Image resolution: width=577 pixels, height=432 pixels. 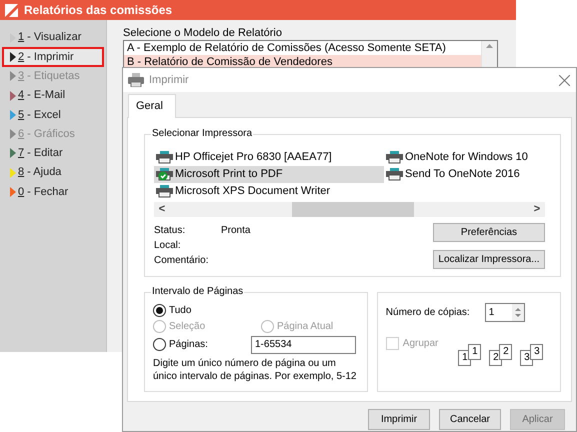 What do you see at coordinates (168, 245) in the screenshot?
I see `field-label: Local:` at bounding box center [168, 245].